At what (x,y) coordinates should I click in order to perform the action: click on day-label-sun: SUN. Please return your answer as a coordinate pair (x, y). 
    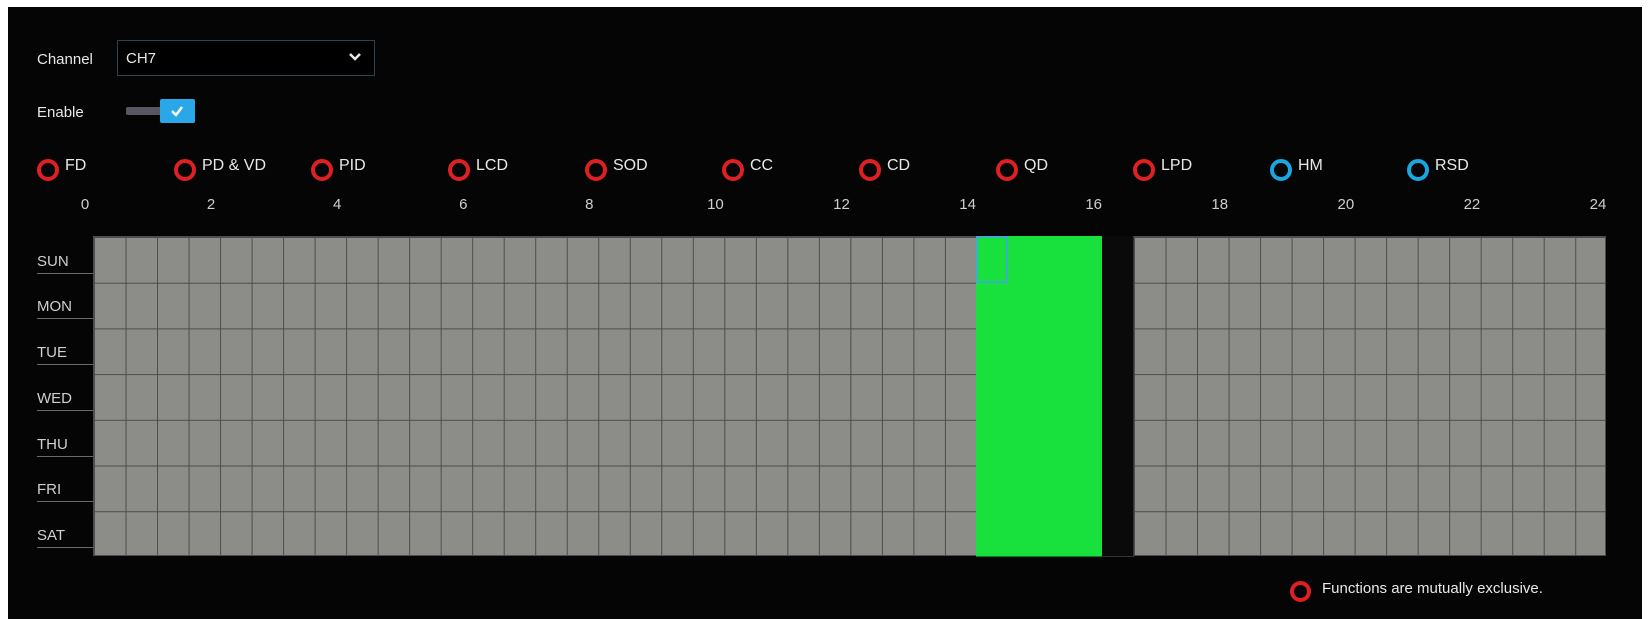
    Looking at the image, I should click on (53, 261).